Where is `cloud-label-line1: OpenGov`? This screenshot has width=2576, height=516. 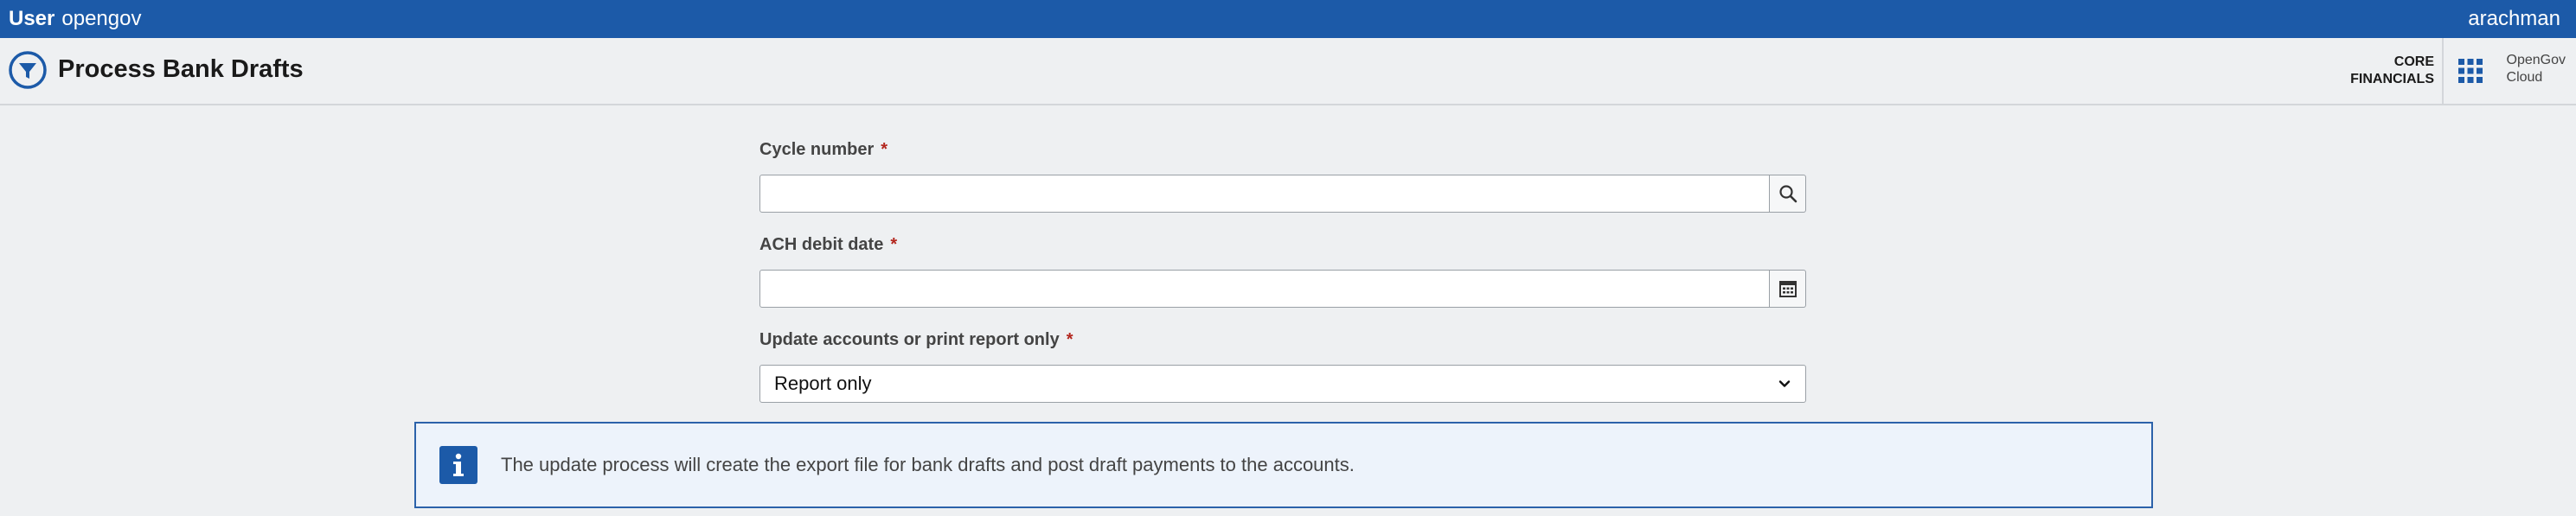 cloud-label-line1: OpenGov is located at coordinates (2536, 60).